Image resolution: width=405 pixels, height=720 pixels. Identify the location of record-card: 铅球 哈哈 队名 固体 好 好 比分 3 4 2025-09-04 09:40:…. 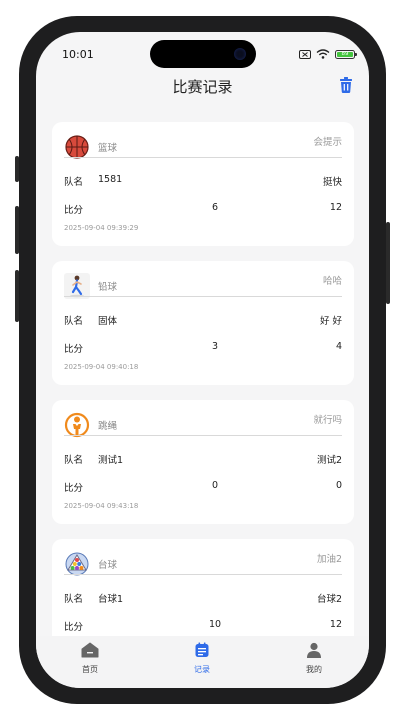
(203, 323).